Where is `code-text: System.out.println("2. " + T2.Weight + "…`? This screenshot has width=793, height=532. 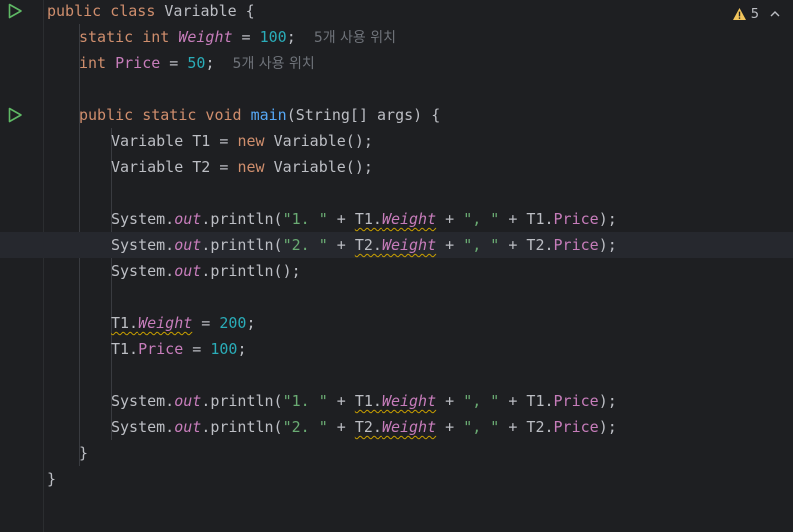
code-text: System.out.println("2. " + T2.Weight + "… is located at coordinates (364, 245).